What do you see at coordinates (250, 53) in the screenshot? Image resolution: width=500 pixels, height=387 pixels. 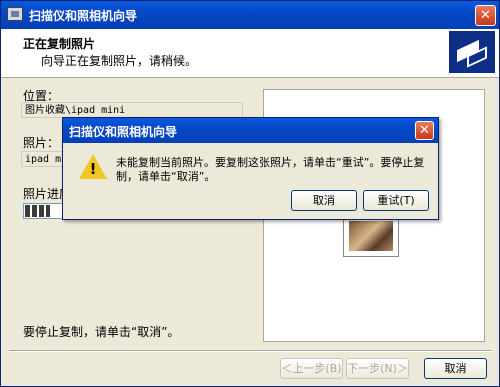 I see `wizard-header: 正在复制照片 向导正在复制照片，请稍候。` at bounding box center [250, 53].